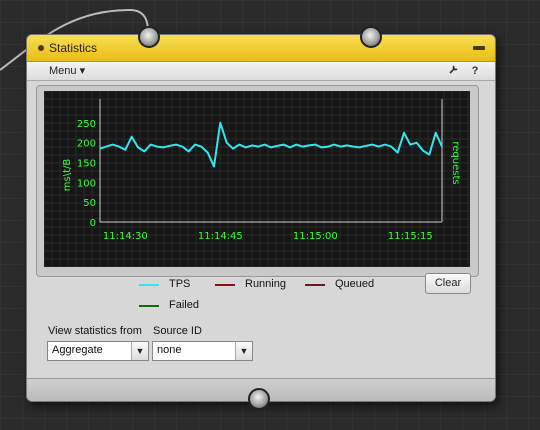 This screenshot has width=540, height=430. I want to click on y-tick-label: 50, so click(89, 203).